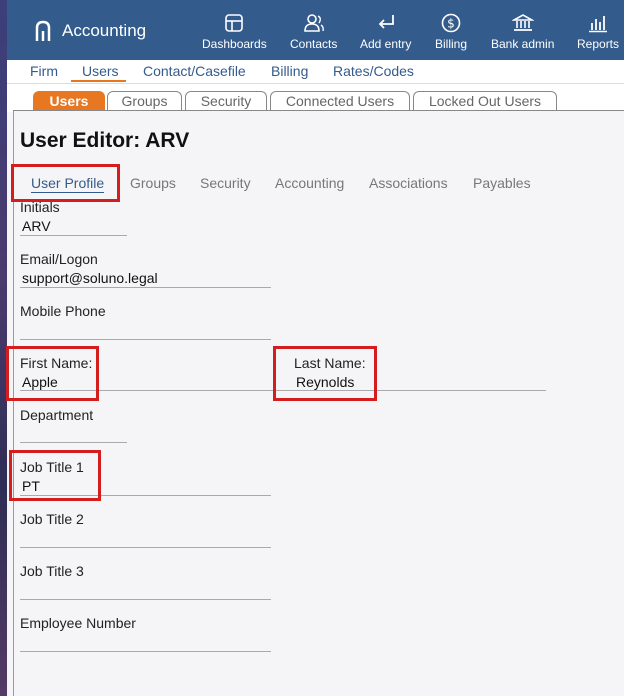 The height and width of the screenshot is (696, 624). What do you see at coordinates (43, 30) in the screenshot?
I see `app-logo-icon` at bounding box center [43, 30].